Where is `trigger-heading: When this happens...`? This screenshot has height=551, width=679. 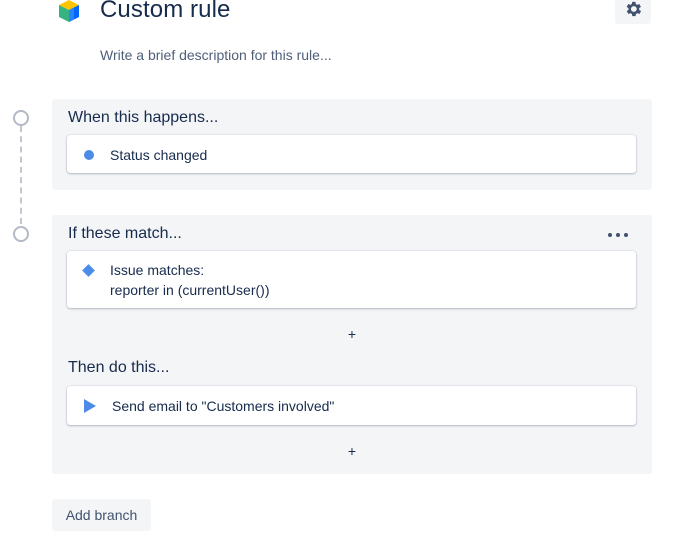 trigger-heading: When this happens... is located at coordinates (143, 117).